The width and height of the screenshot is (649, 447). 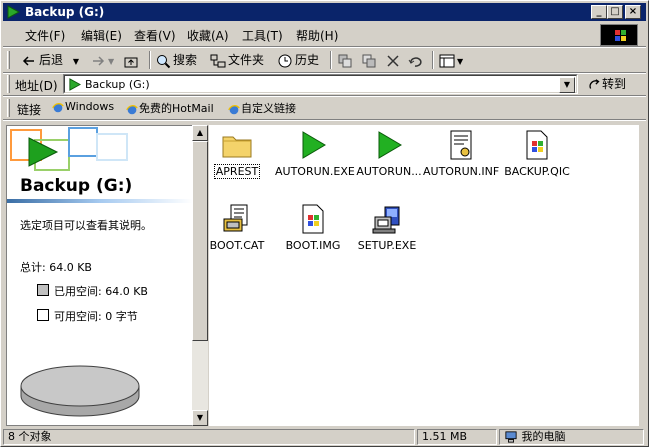 I want to click on back-arrow-icon, so click(x=28, y=60).